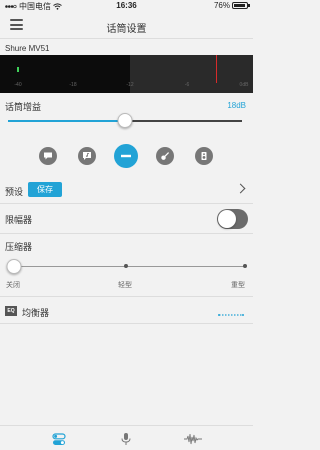  I want to click on gain-slider-fill, so click(66, 121).